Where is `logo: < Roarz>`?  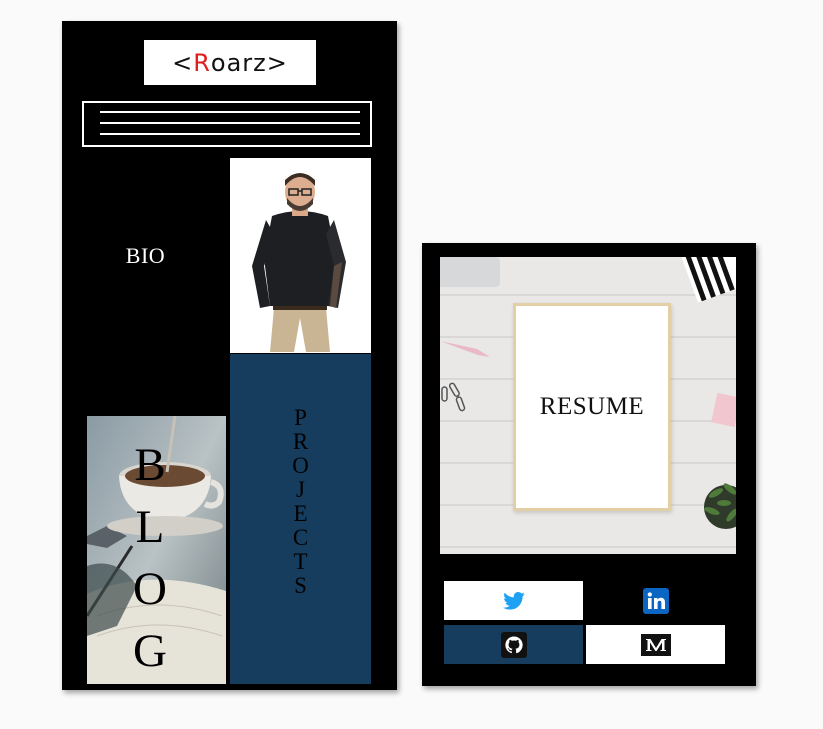 logo: < Roarz> is located at coordinates (230, 62).